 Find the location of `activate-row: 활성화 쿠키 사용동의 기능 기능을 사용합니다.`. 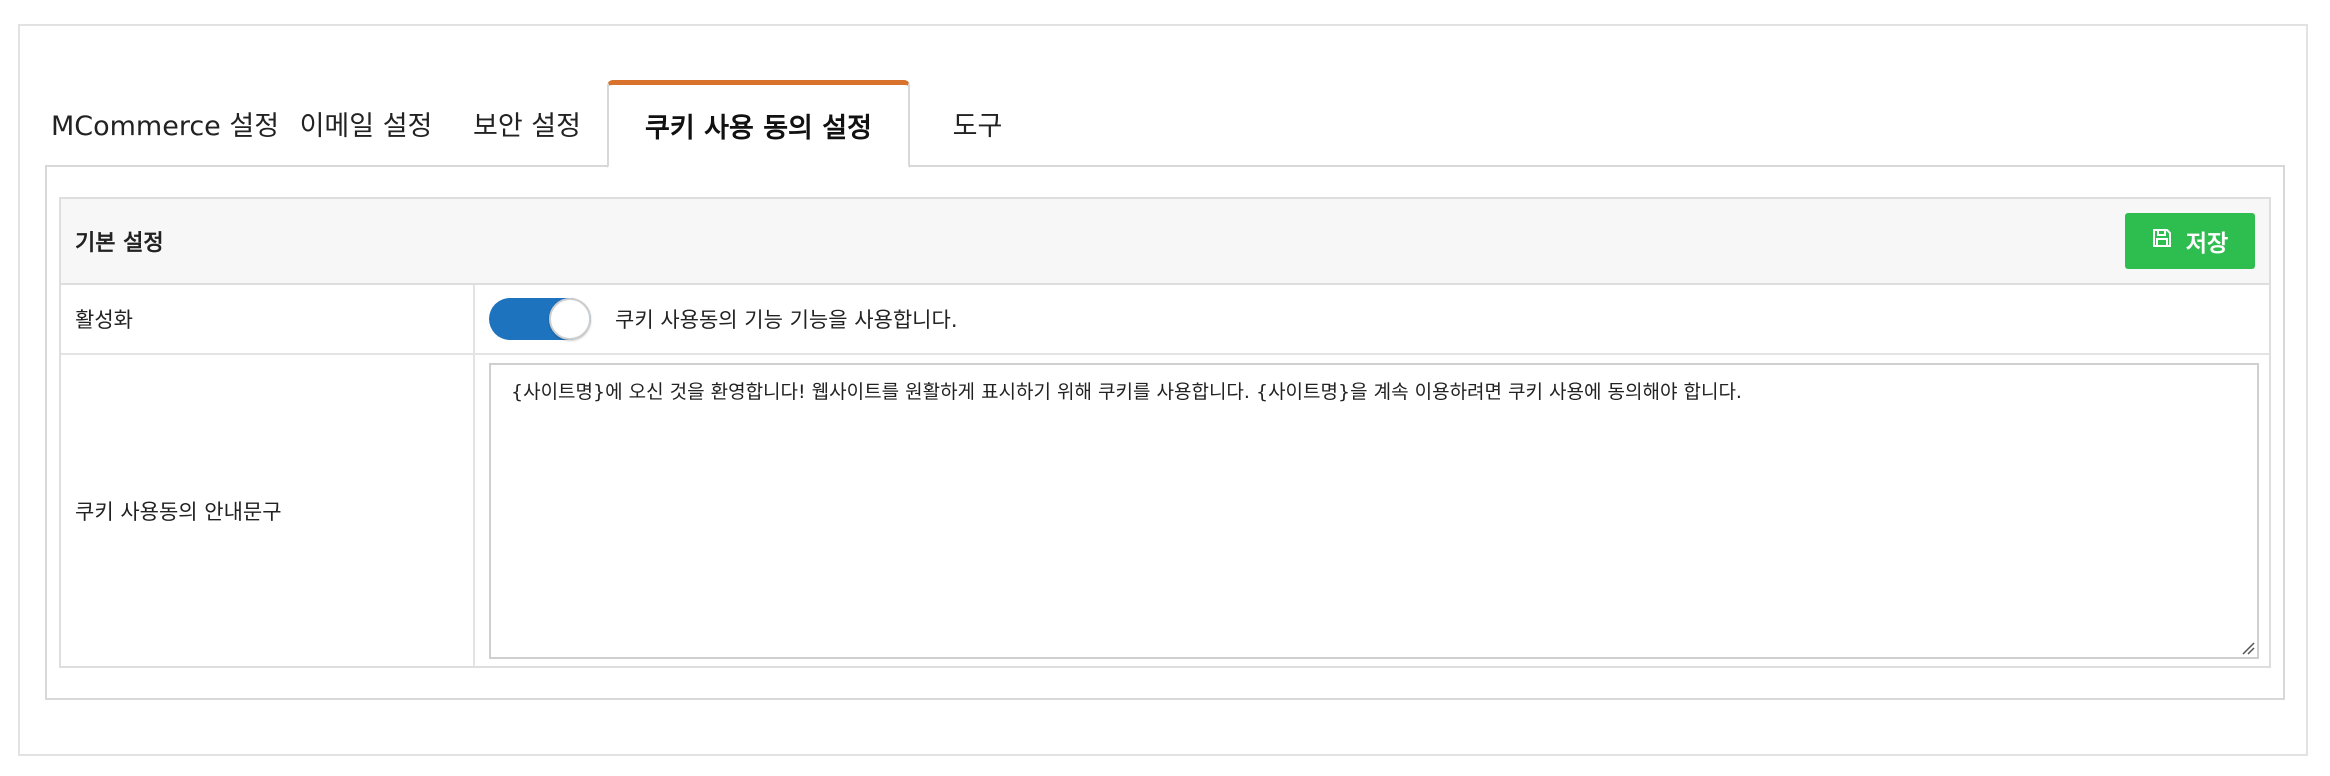

activate-row: 활성화 쿠키 사용동의 기능 기능을 사용합니다. is located at coordinates (1165, 320).